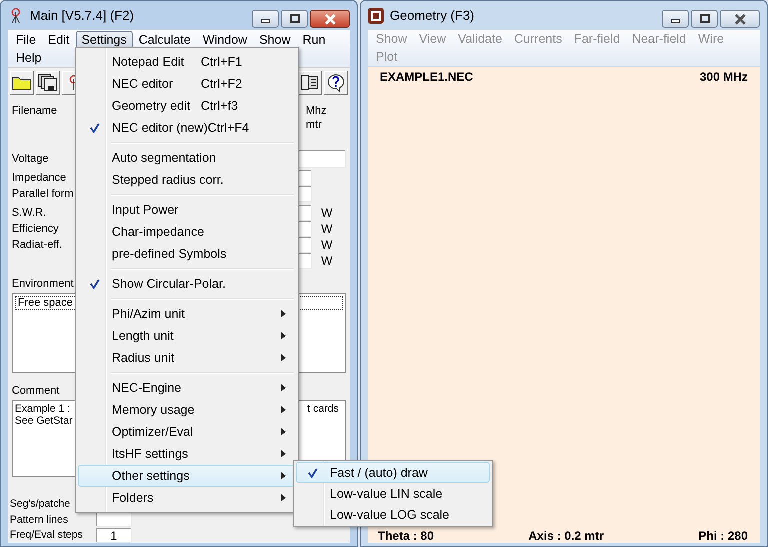 The image size is (768, 547). I want to click on field-label: Voltage, so click(30, 158).